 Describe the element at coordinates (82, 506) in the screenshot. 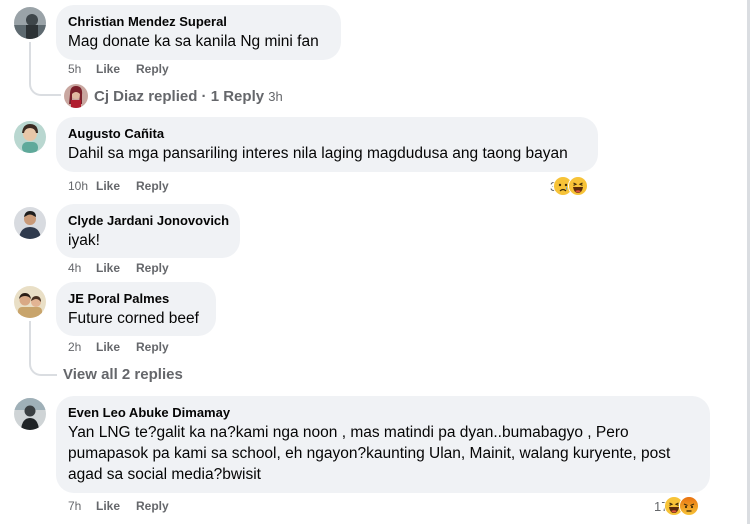

I see `comment-time: 7h` at that location.